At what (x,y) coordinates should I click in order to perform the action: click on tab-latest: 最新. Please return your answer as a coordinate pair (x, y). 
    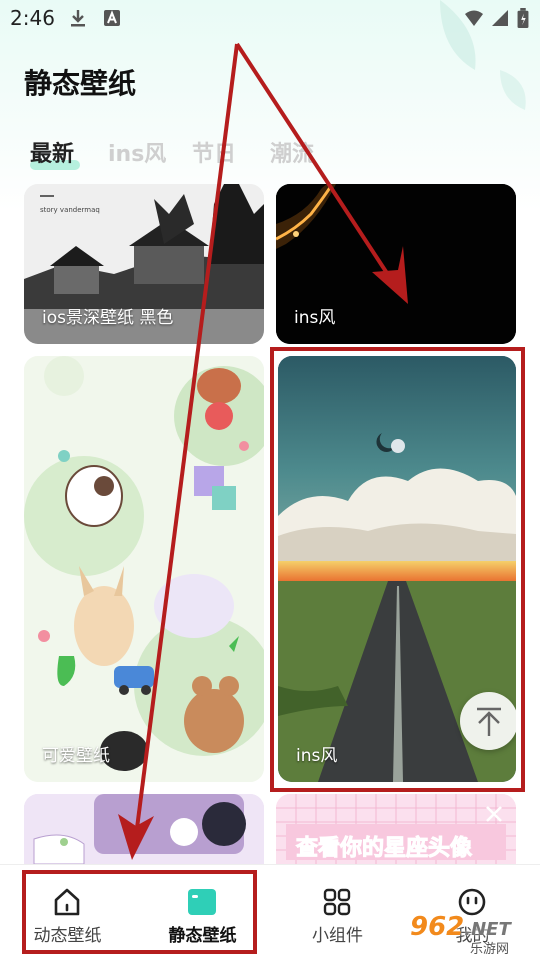
    Looking at the image, I should click on (55, 153).